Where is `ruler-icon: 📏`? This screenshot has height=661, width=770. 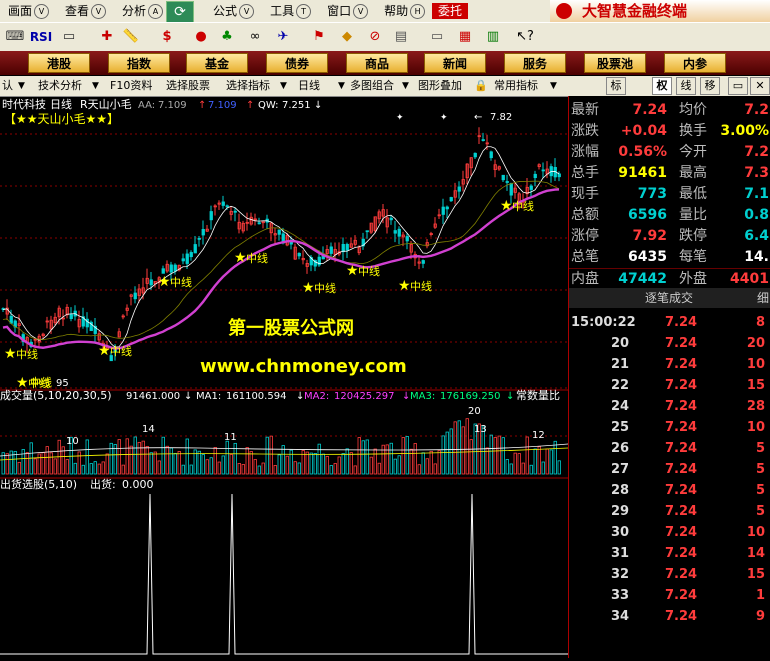
ruler-icon: 📏 is located at coordinates (131, 37).